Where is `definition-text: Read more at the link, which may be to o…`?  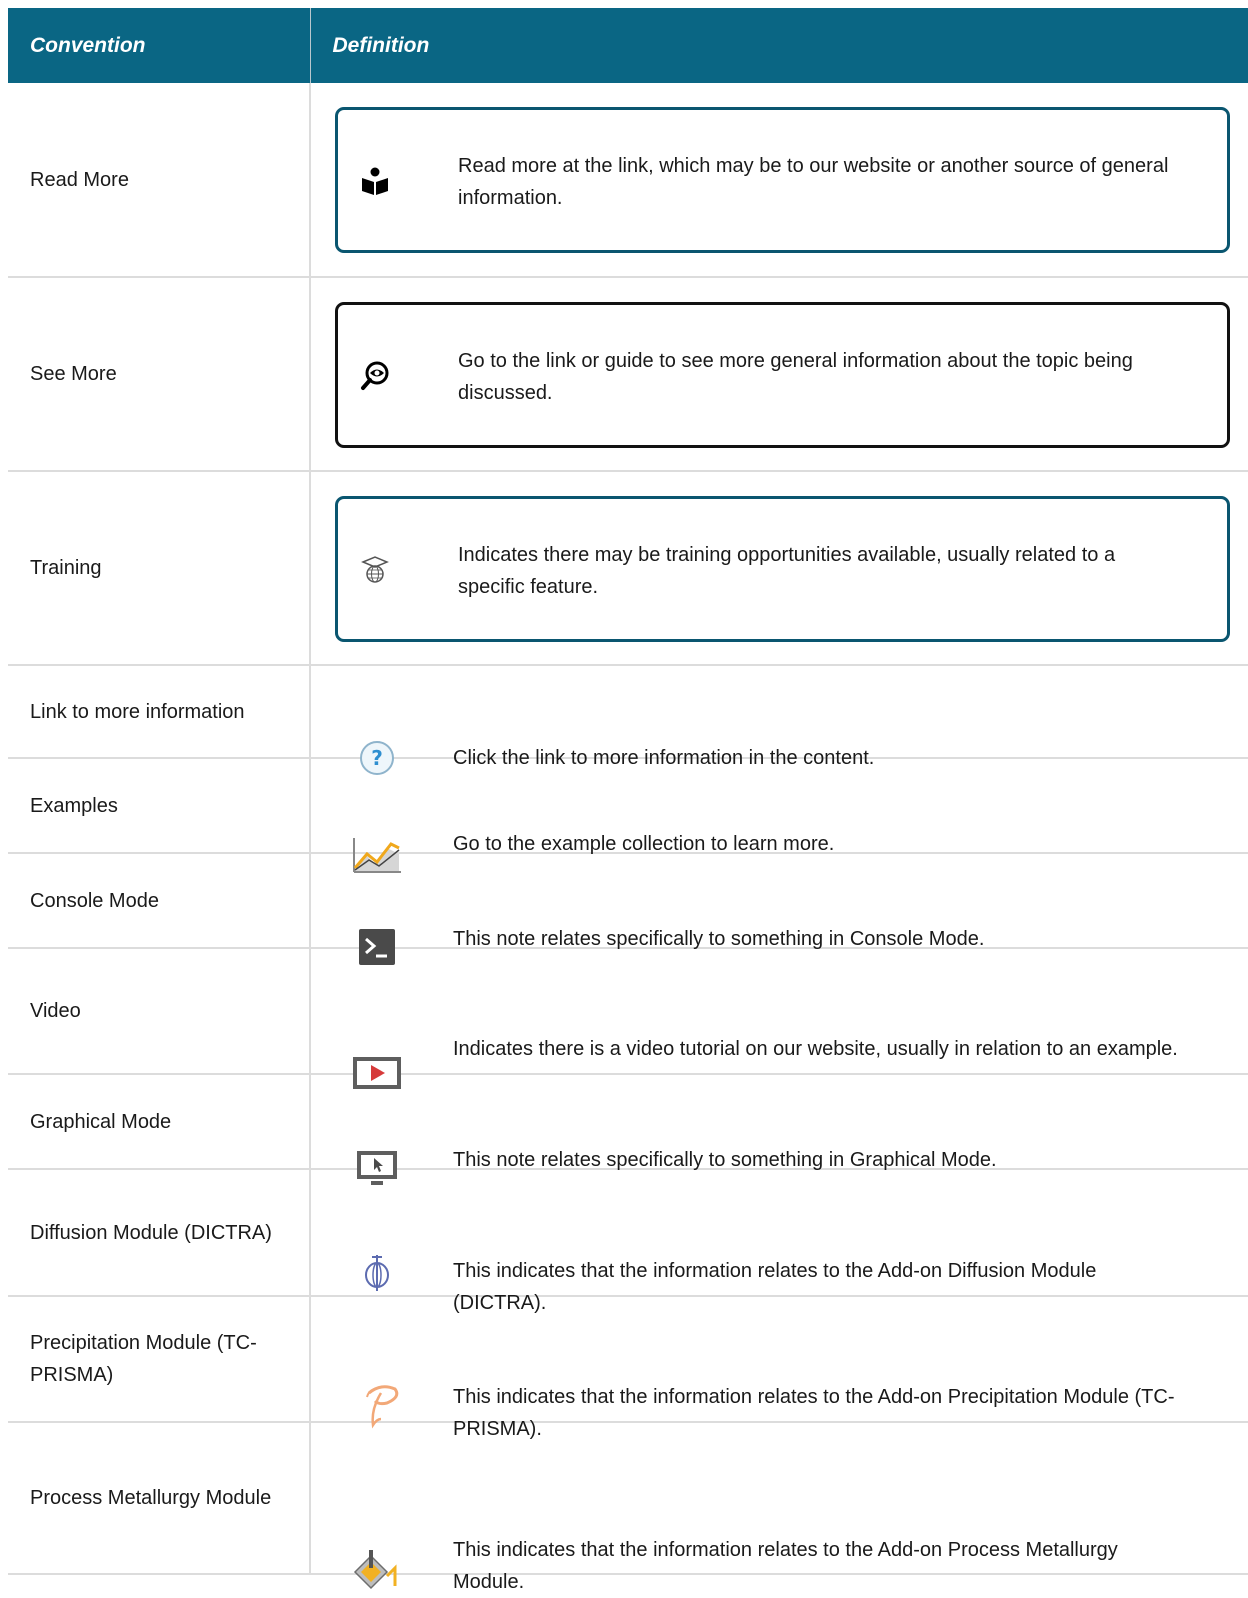
definition-text: Read more at the link, which may be to o… is located at coordinates (813, 182).